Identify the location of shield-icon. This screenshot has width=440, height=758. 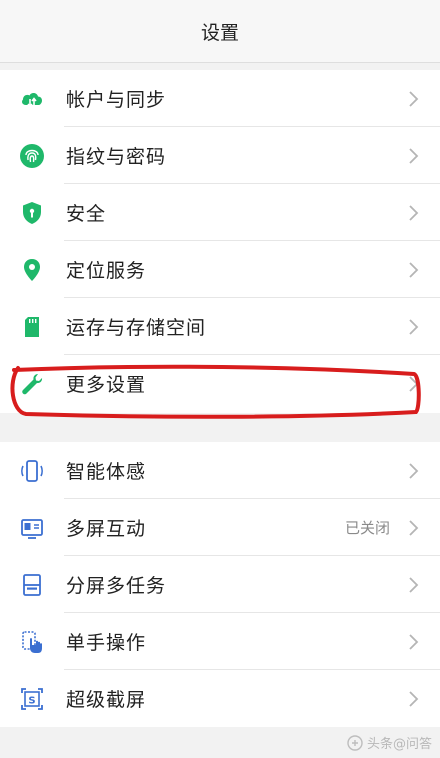
(32, 213).